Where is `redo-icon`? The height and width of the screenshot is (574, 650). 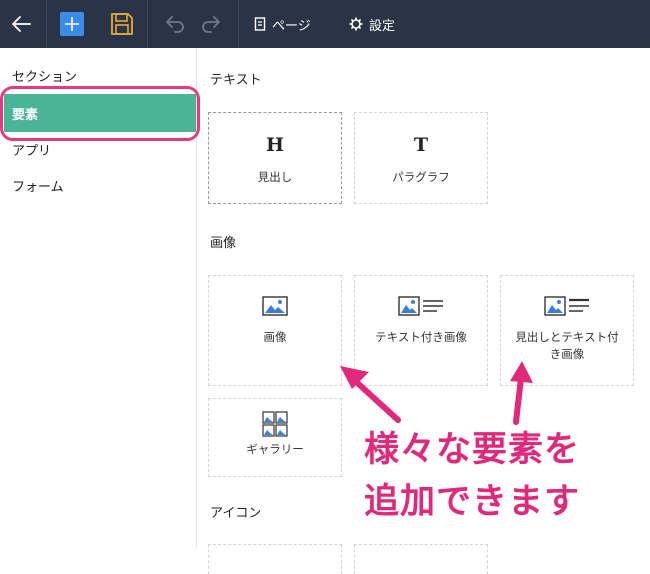 redo-icon is located at coordinates (211, 24).